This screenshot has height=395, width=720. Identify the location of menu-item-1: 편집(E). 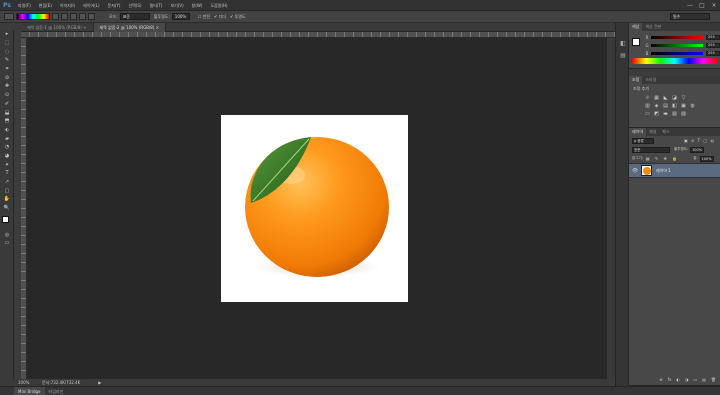
(45, 5).